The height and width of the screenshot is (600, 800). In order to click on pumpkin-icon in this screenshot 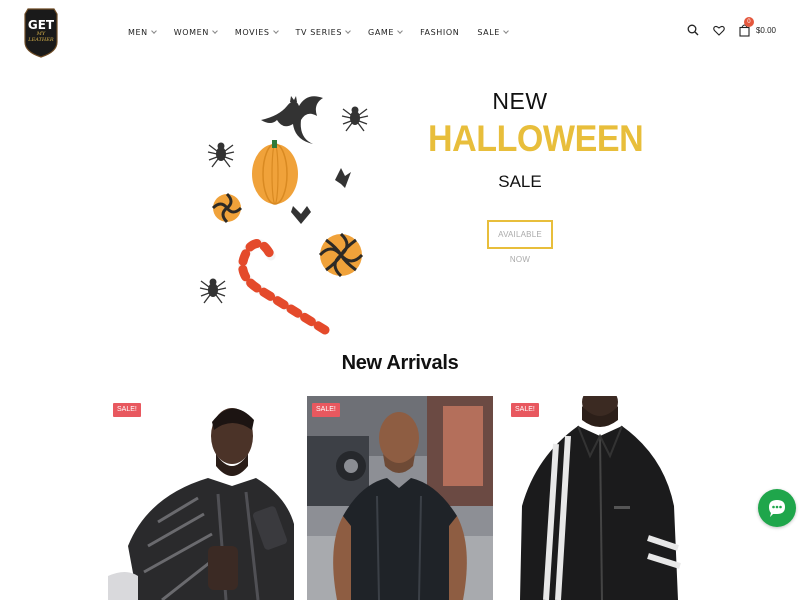, I will do `click(275, 172)`.